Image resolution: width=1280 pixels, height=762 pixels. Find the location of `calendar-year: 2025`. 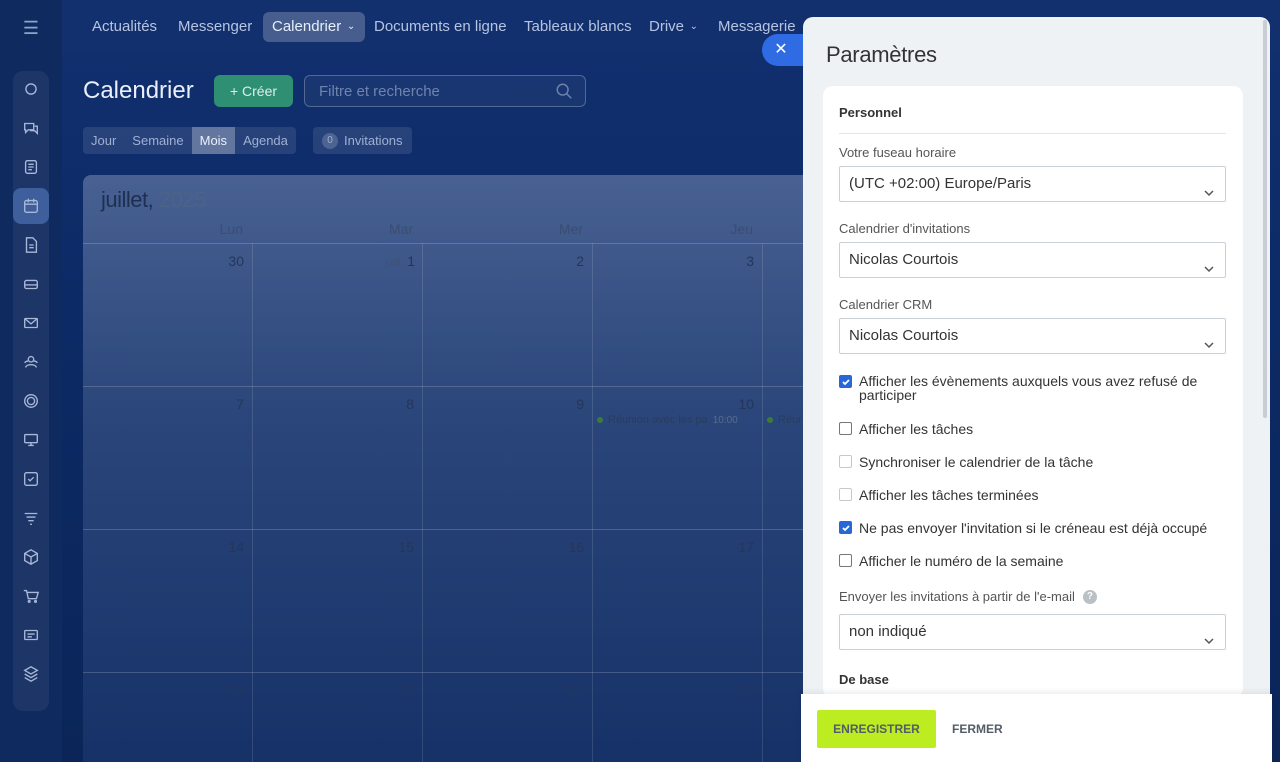

calendar-year: 2025 is located at coordinates (182, 199).